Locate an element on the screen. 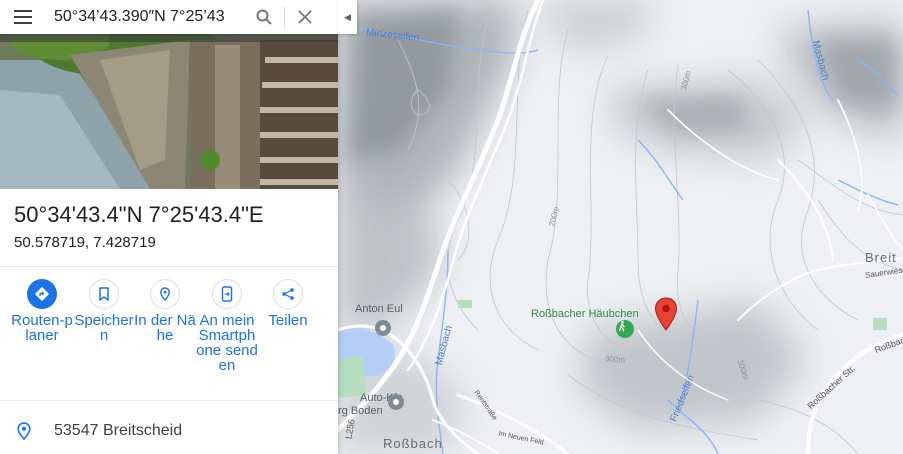 The width and height of the screenshot is (903, 454). address-text: 53547 Breitscheid is located at coordinates (118, 430).